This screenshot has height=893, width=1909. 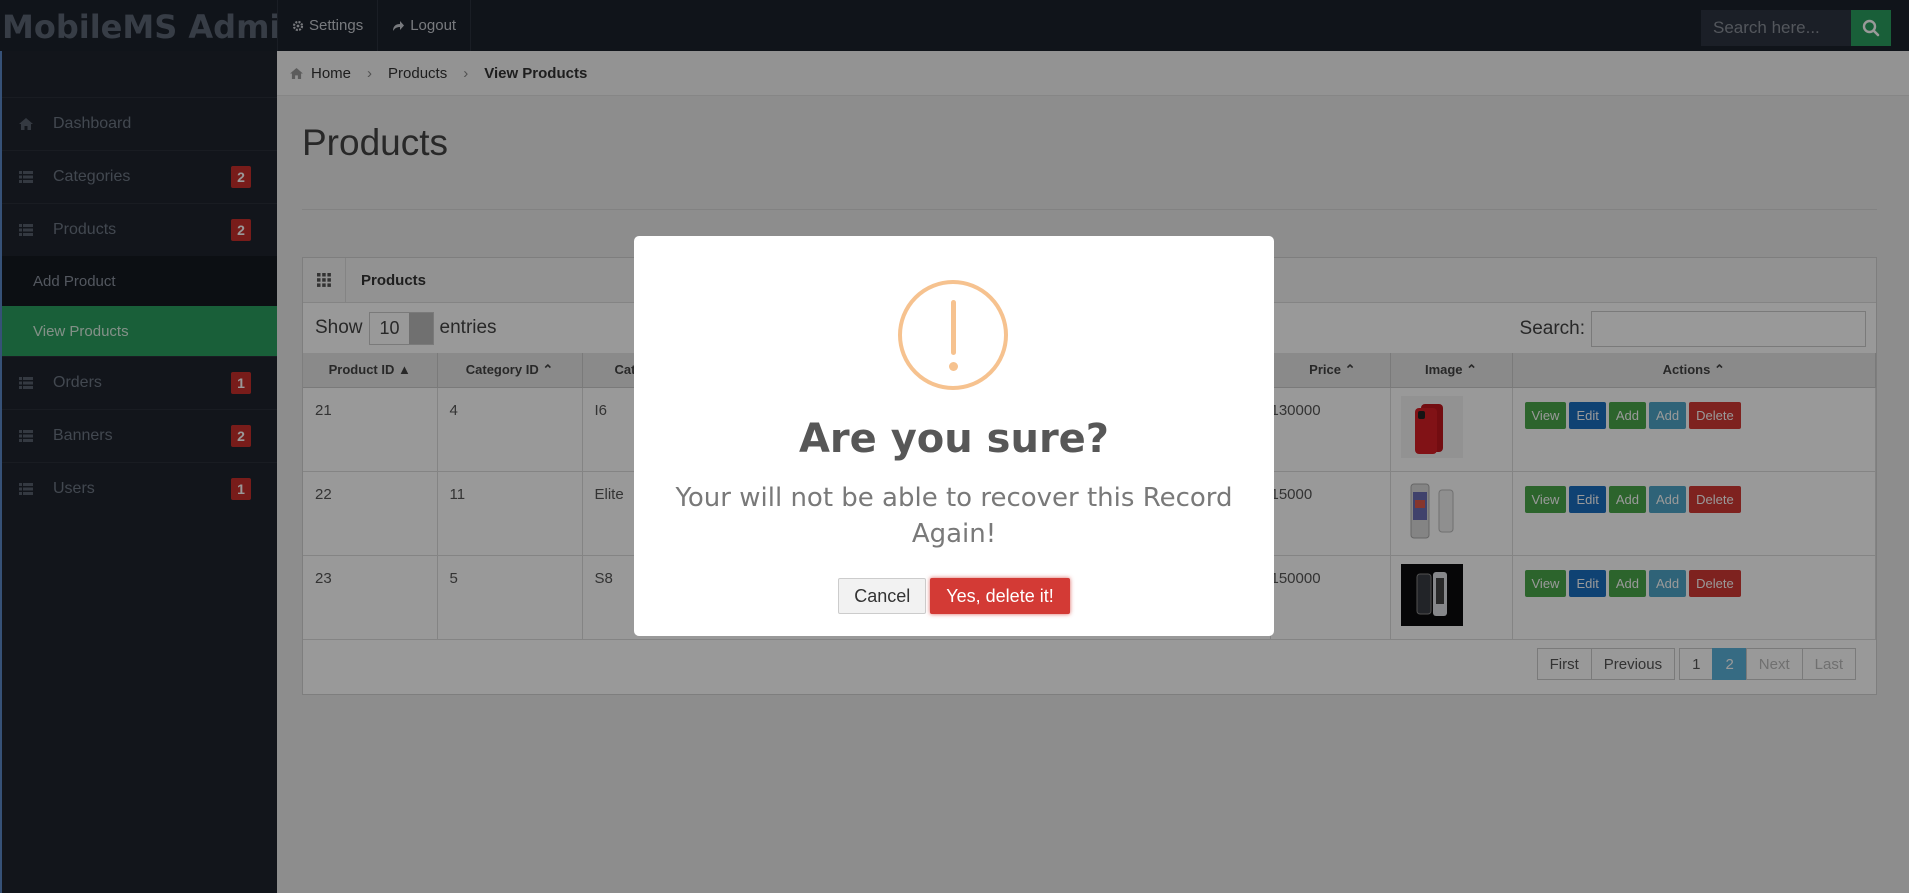 What do you see at coordinates (1000, 596) in the screenshot?
I see `confirm-delete-button: Yes, delete it!` at bounding box center [1000, 596].